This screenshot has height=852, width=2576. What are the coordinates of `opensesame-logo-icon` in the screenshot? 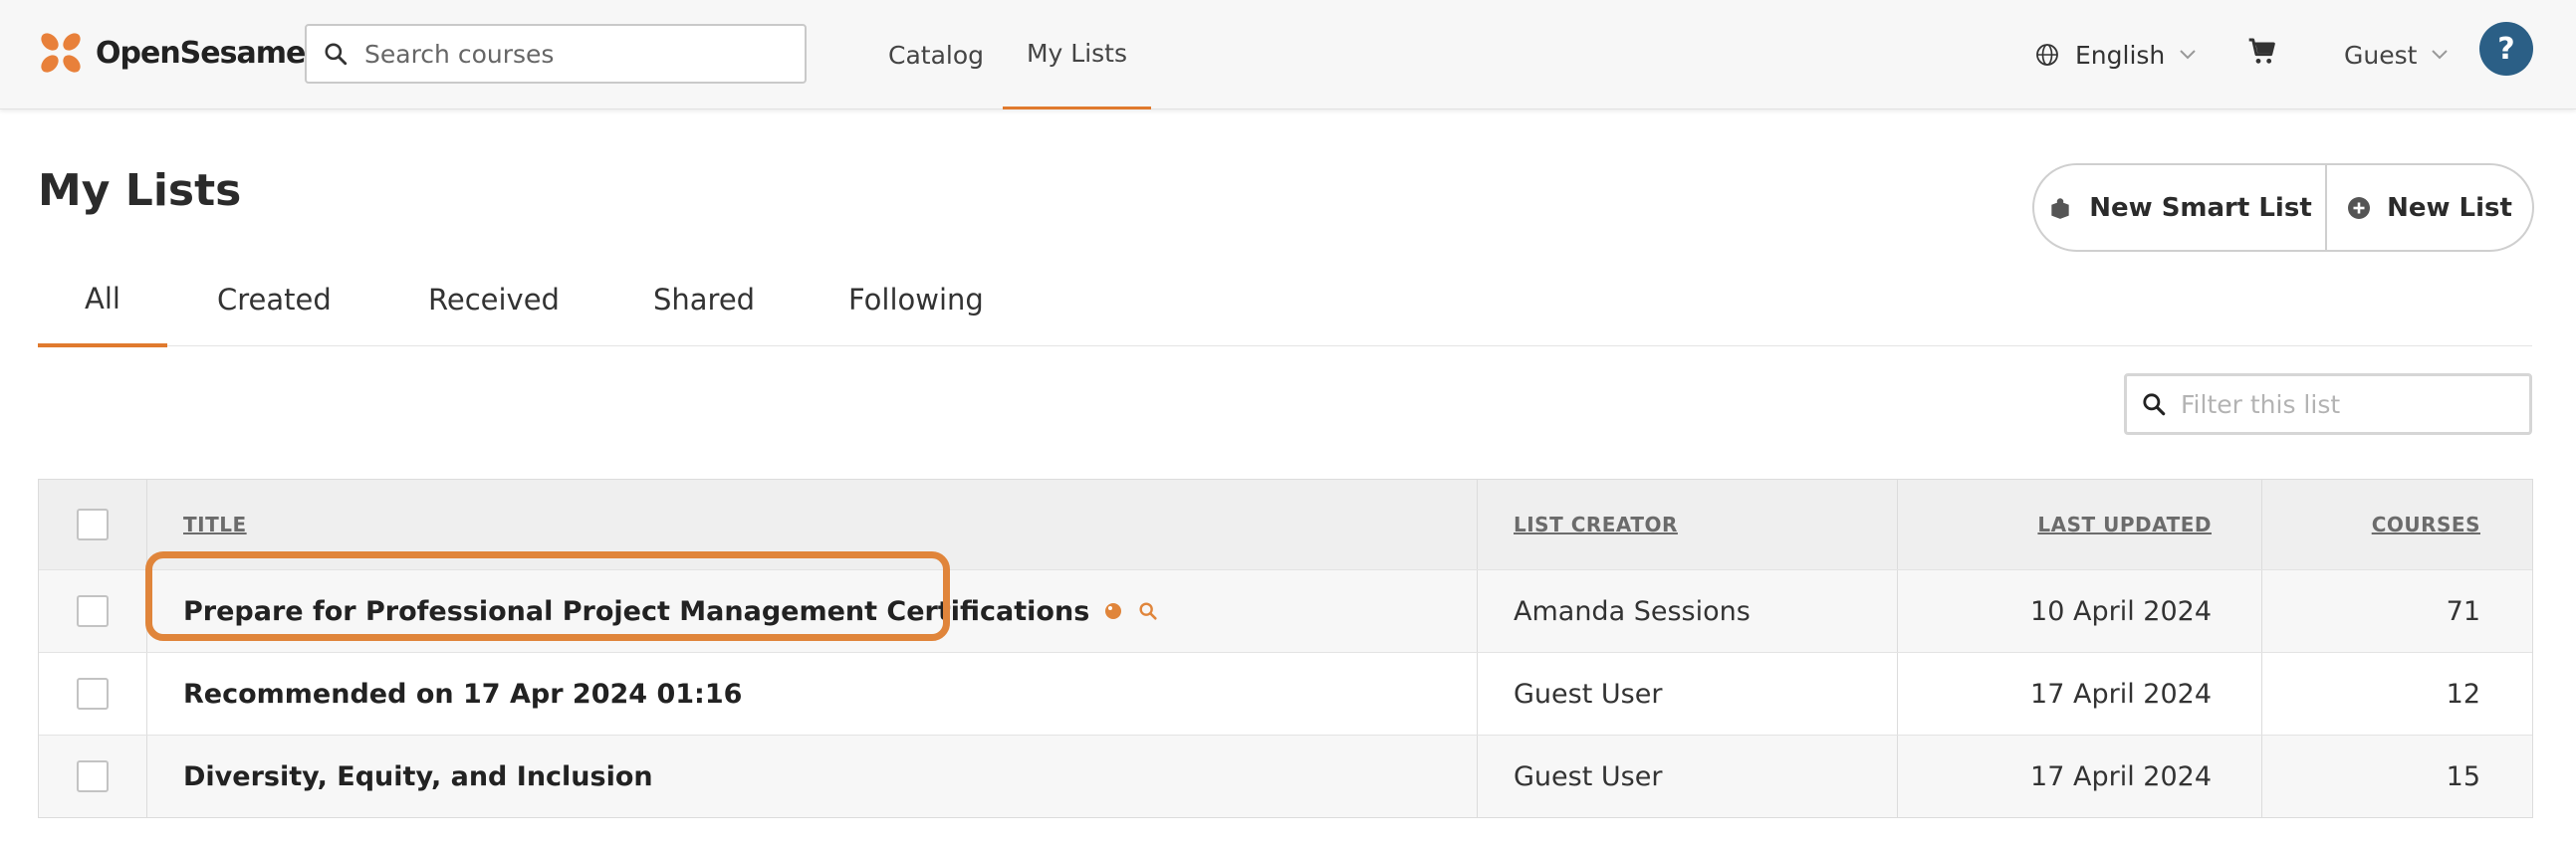 It's located at (61, 53).